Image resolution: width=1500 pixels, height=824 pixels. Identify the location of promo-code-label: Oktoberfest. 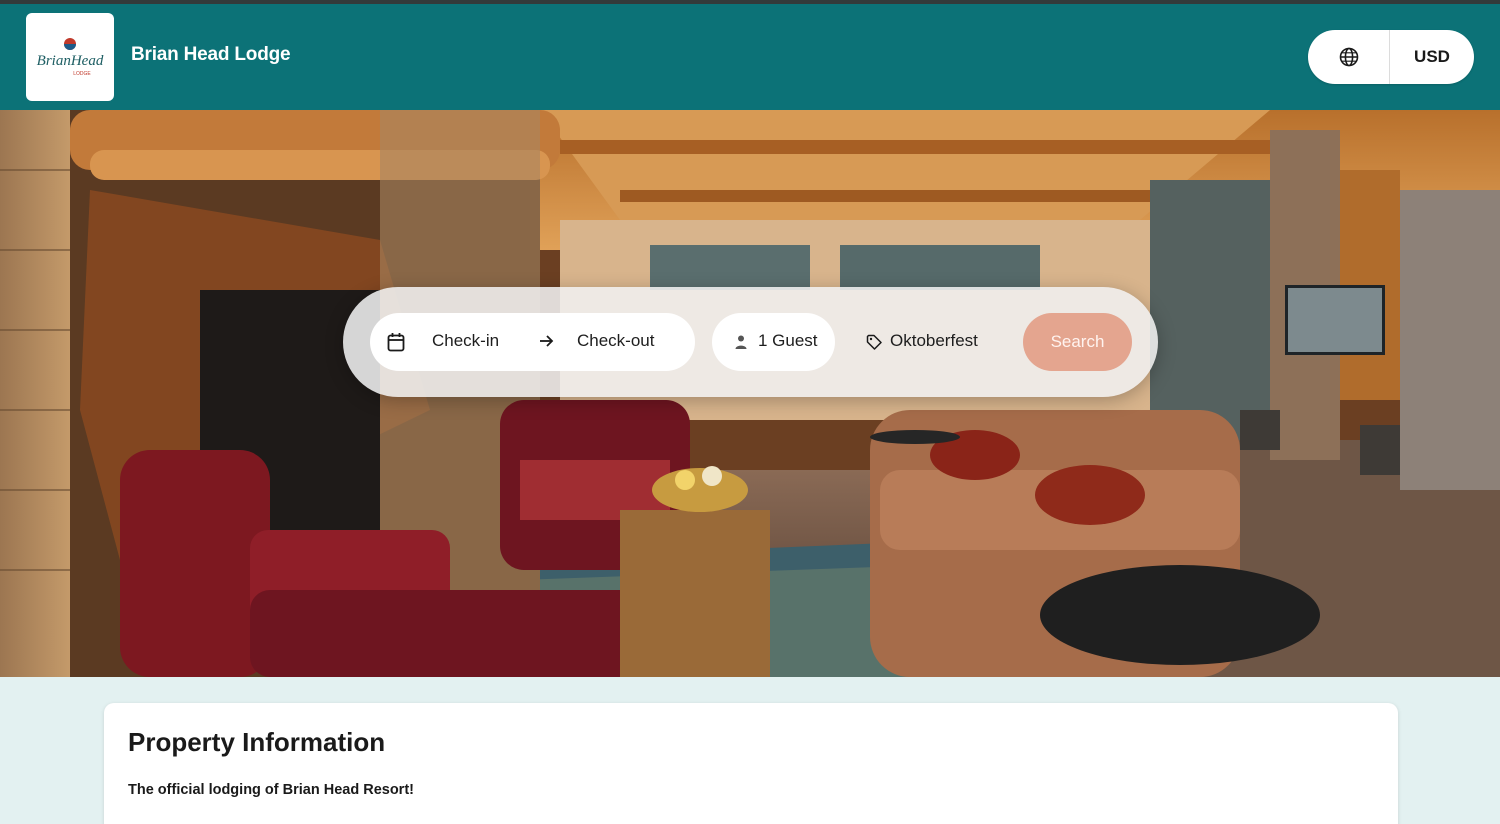
(934, 340).